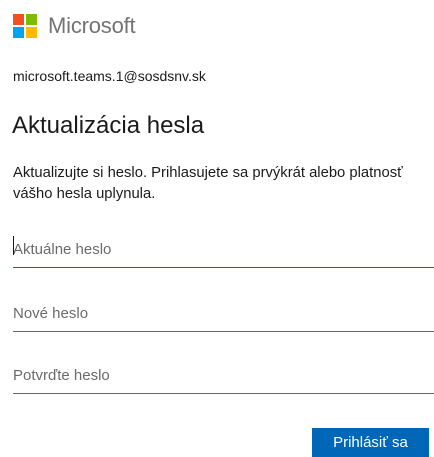 Image resolution: width=434 pixels, height=457 pixels. Describe the element at coordinates (18, 32) in the screenshot. I see `logo-square-blue` at that location.